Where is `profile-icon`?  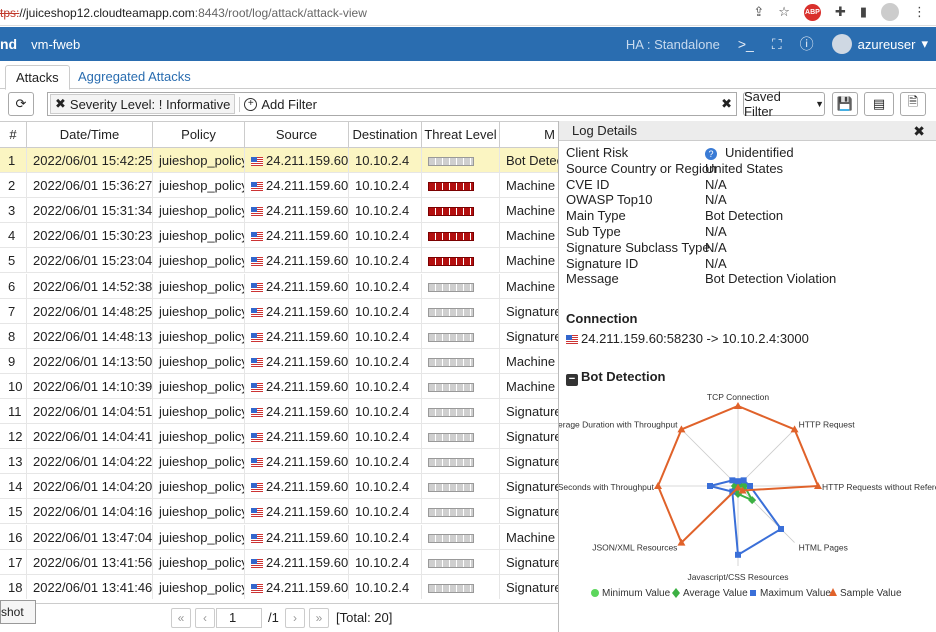 profile-icon is located at coordinates (890, 12).